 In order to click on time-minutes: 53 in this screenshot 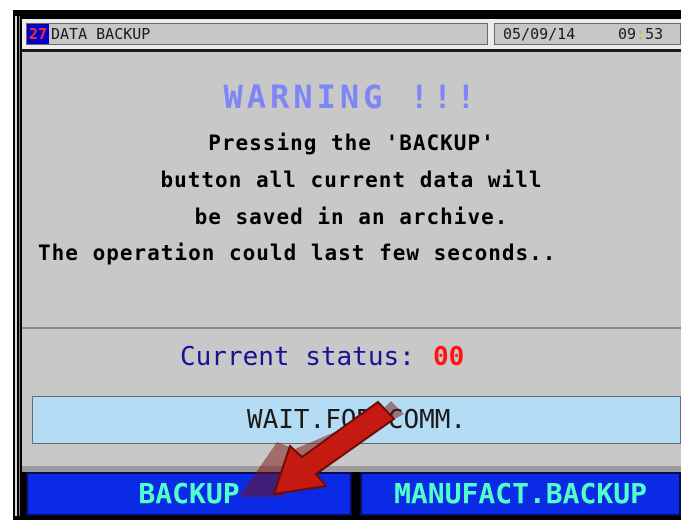, I will do `click(654, 34)`.